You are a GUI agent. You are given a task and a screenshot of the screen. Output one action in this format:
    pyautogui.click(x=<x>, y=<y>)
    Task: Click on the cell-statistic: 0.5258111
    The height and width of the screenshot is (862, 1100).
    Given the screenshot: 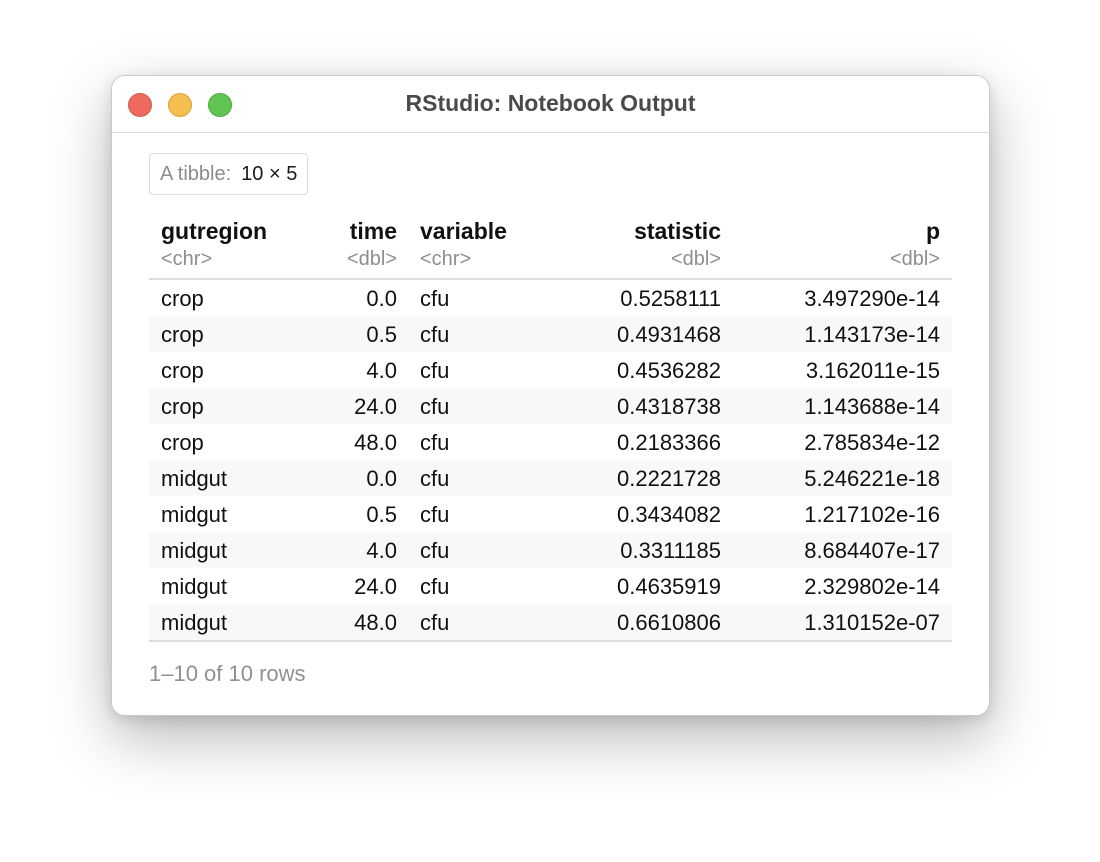 What is the action you would take?
    pyautogui.click(x=670, y=298)
    